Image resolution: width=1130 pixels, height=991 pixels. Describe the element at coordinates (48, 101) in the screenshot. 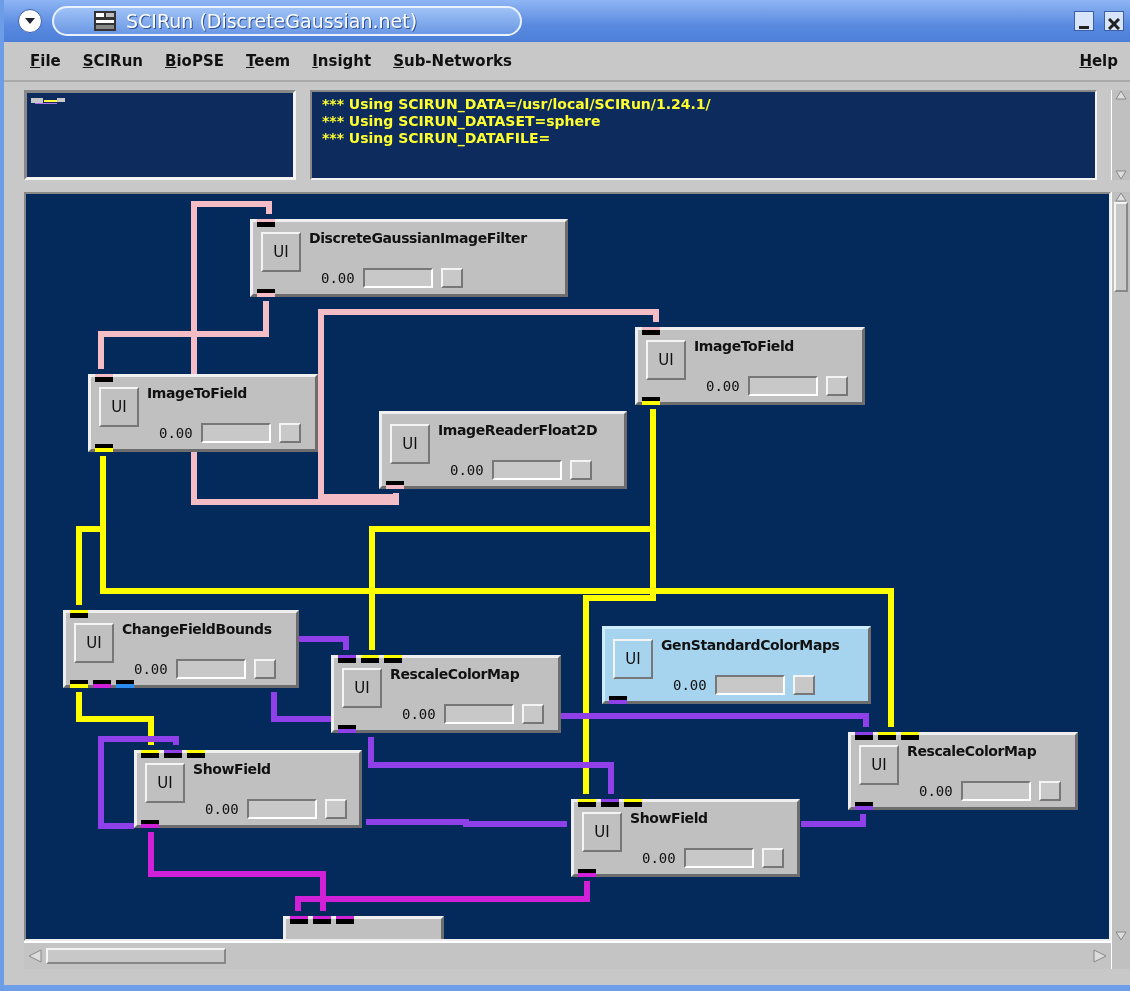

I see `minimap-drawing` at that location.